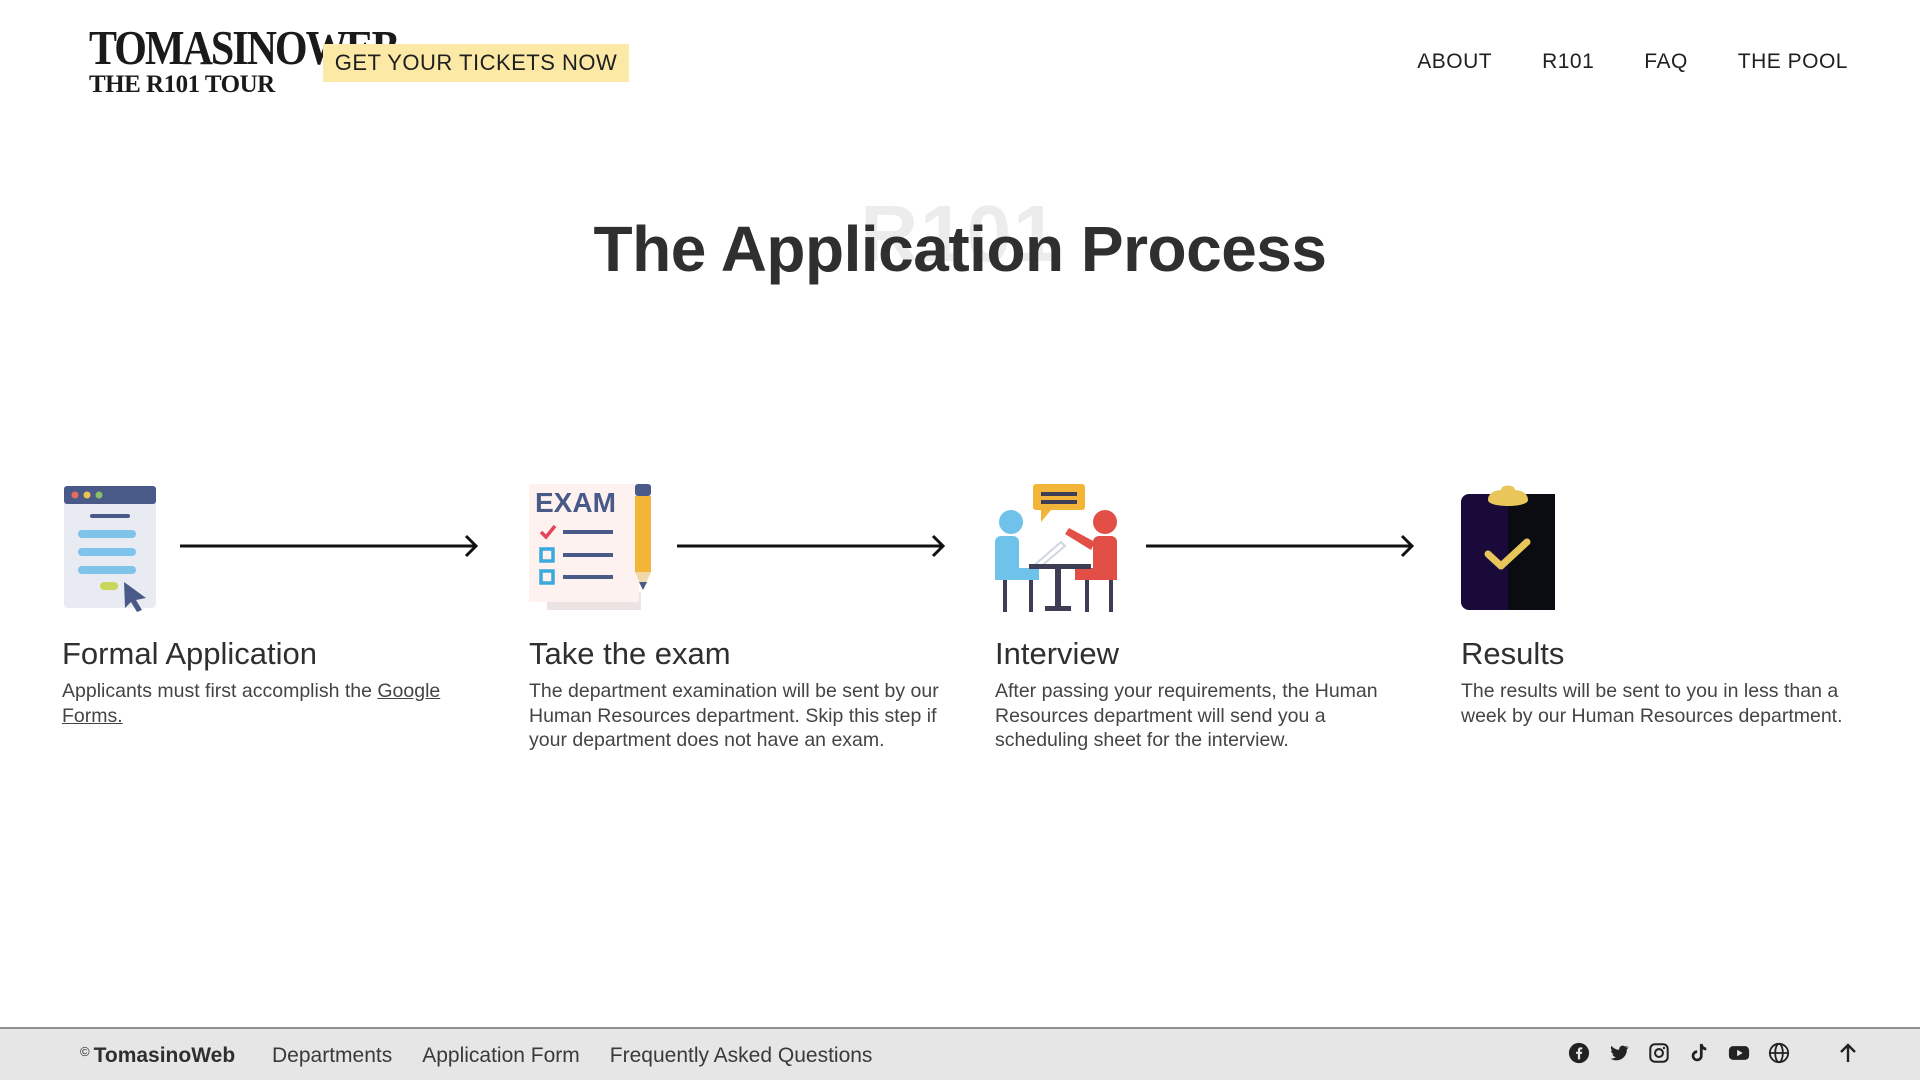  What do you see at coordinates (1739, 1053) in the screenshot?
I see `youtube-icon` at bounding box center [1739, 1053].